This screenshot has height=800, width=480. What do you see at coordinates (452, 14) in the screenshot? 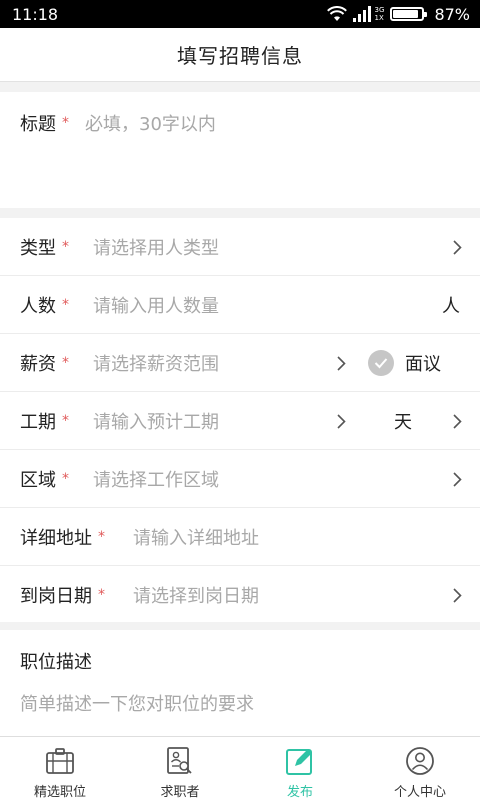
I see `battery-percent: 87%` at bounding box center [452, 14].